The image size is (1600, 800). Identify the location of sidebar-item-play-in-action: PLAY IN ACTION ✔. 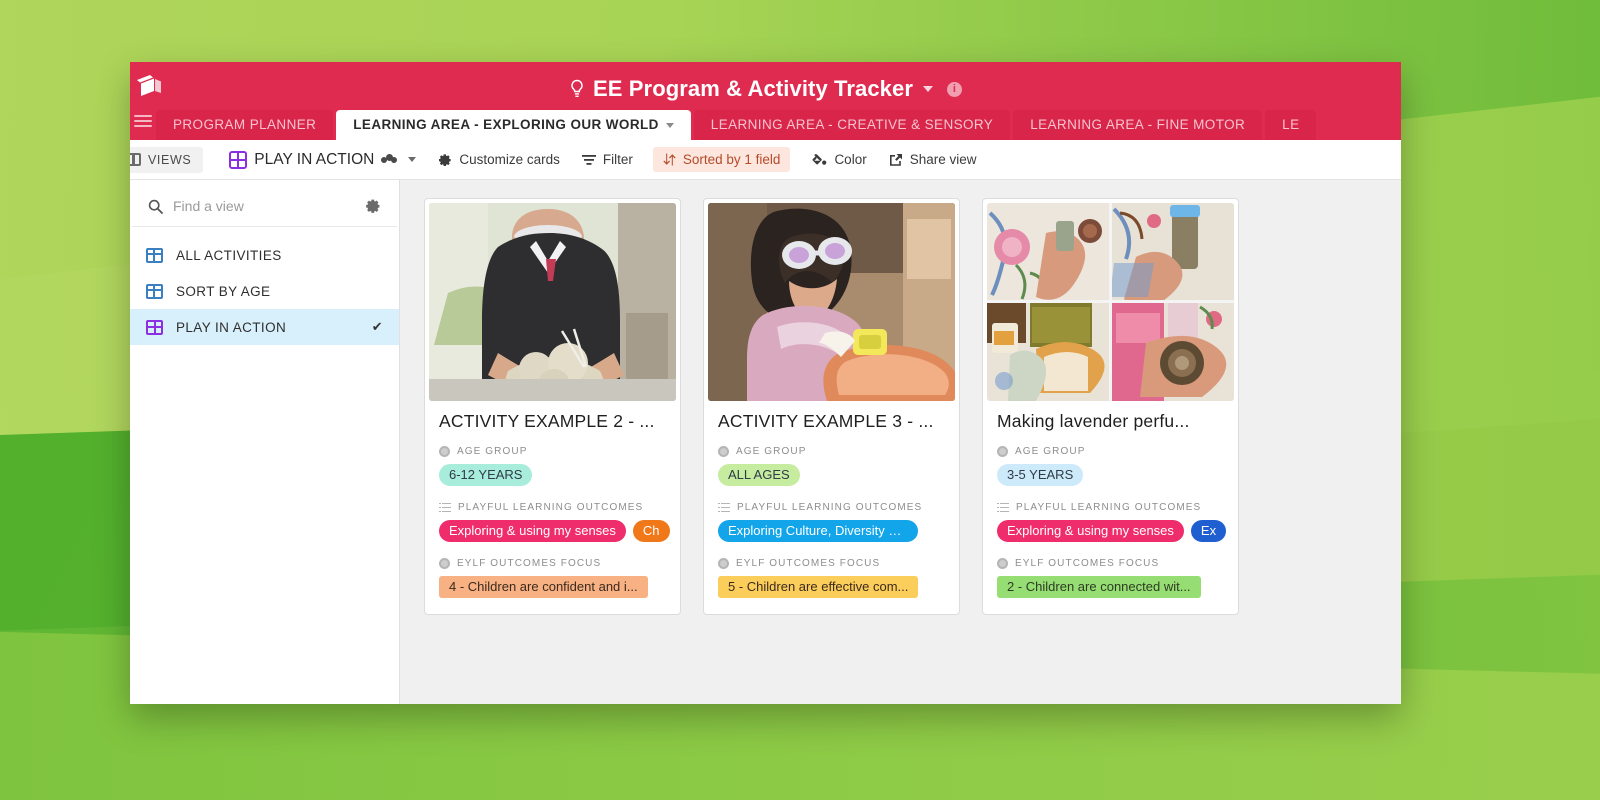
(264, 327).